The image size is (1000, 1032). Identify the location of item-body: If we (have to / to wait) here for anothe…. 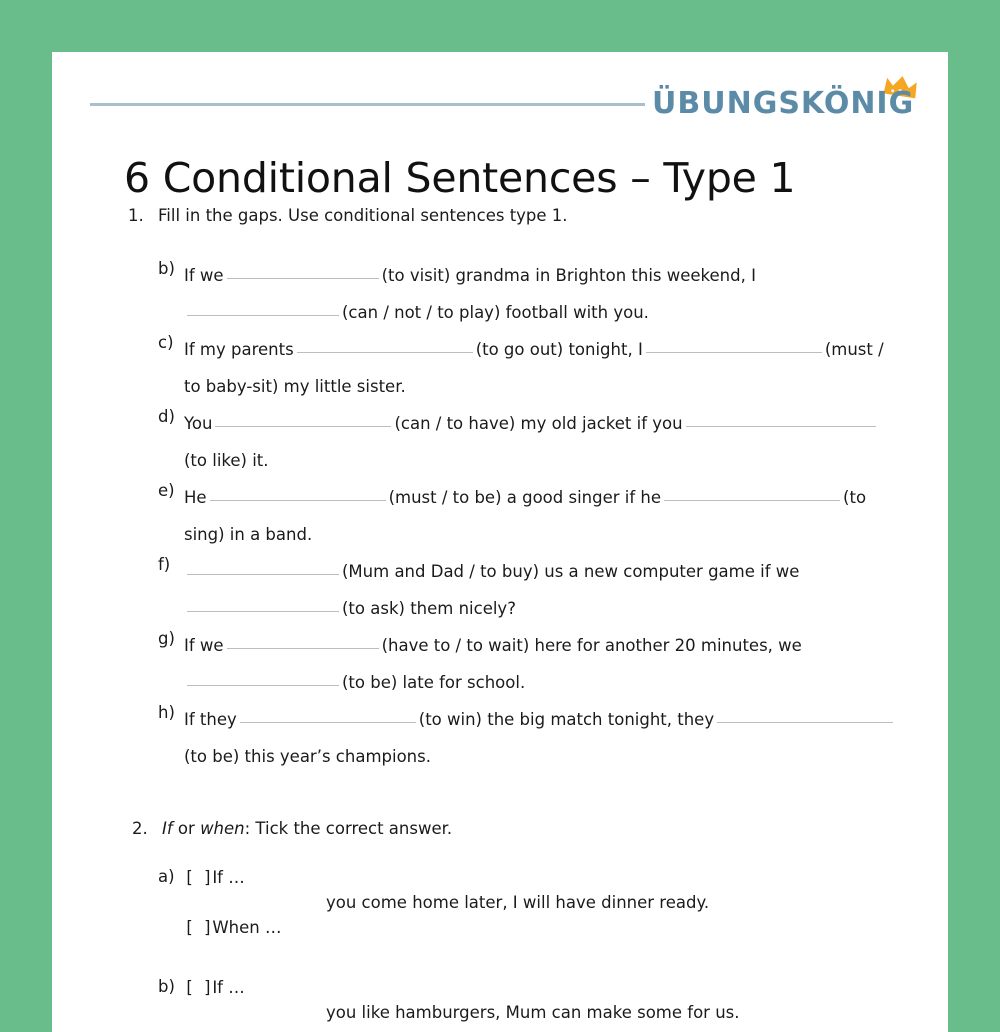
(552, 664).